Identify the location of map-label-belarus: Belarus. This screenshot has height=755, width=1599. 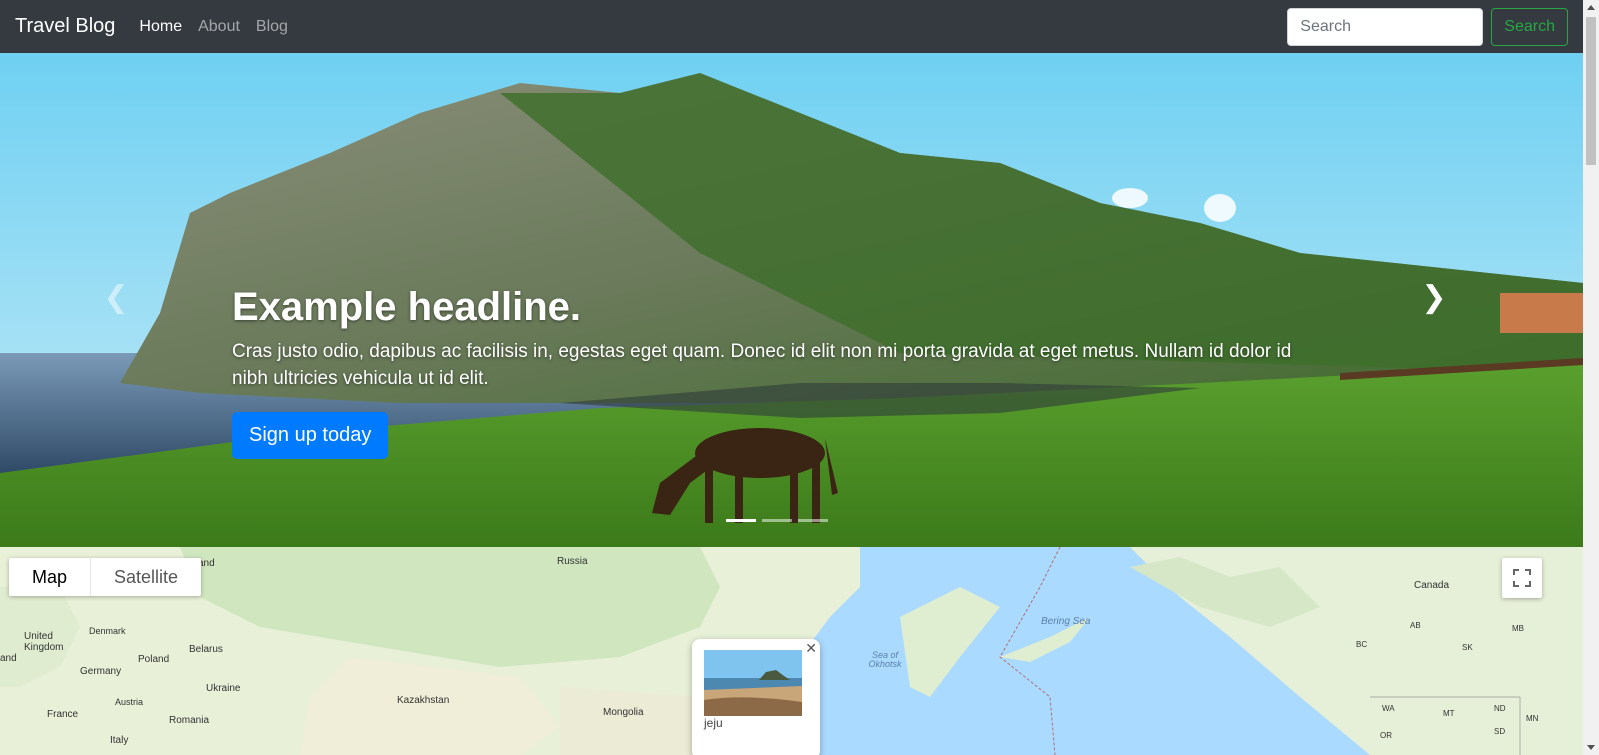
(206, 649).